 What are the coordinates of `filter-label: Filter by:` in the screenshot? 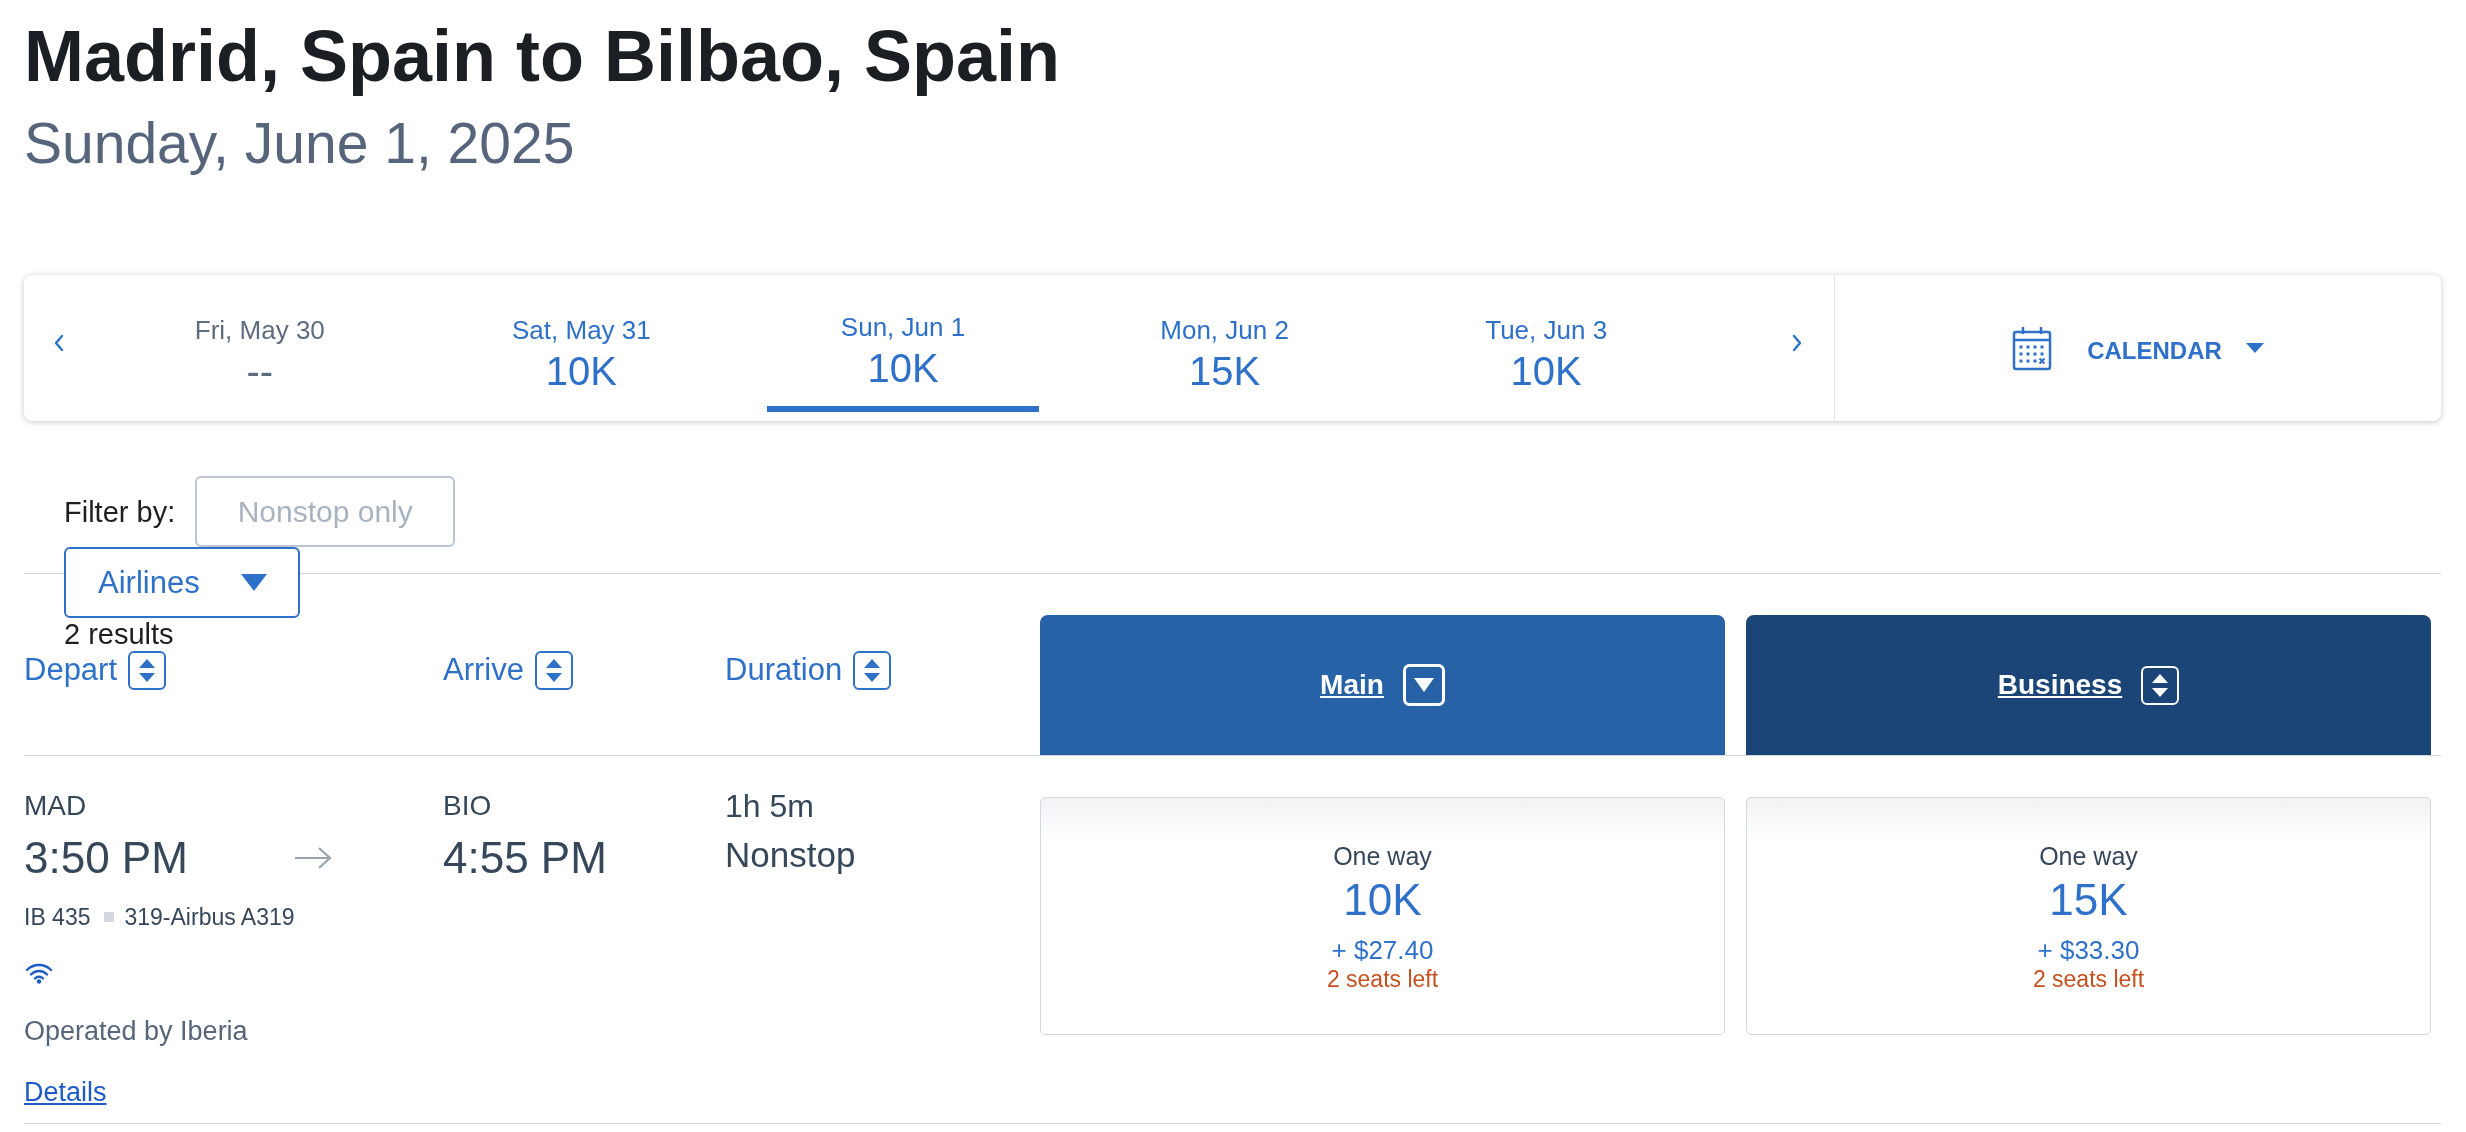 It's located at (120, 511).